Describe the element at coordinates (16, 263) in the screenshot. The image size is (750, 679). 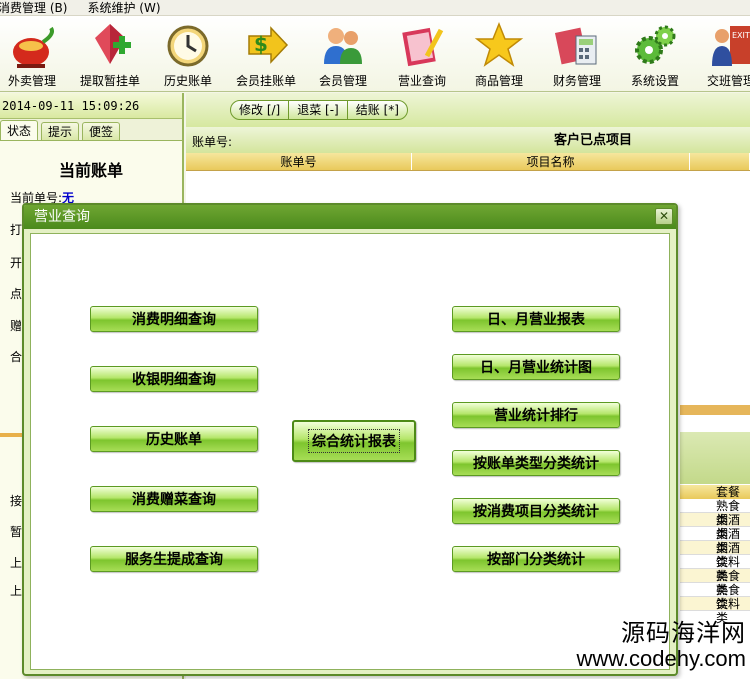
I see `bill-line-2: 开` at that location.